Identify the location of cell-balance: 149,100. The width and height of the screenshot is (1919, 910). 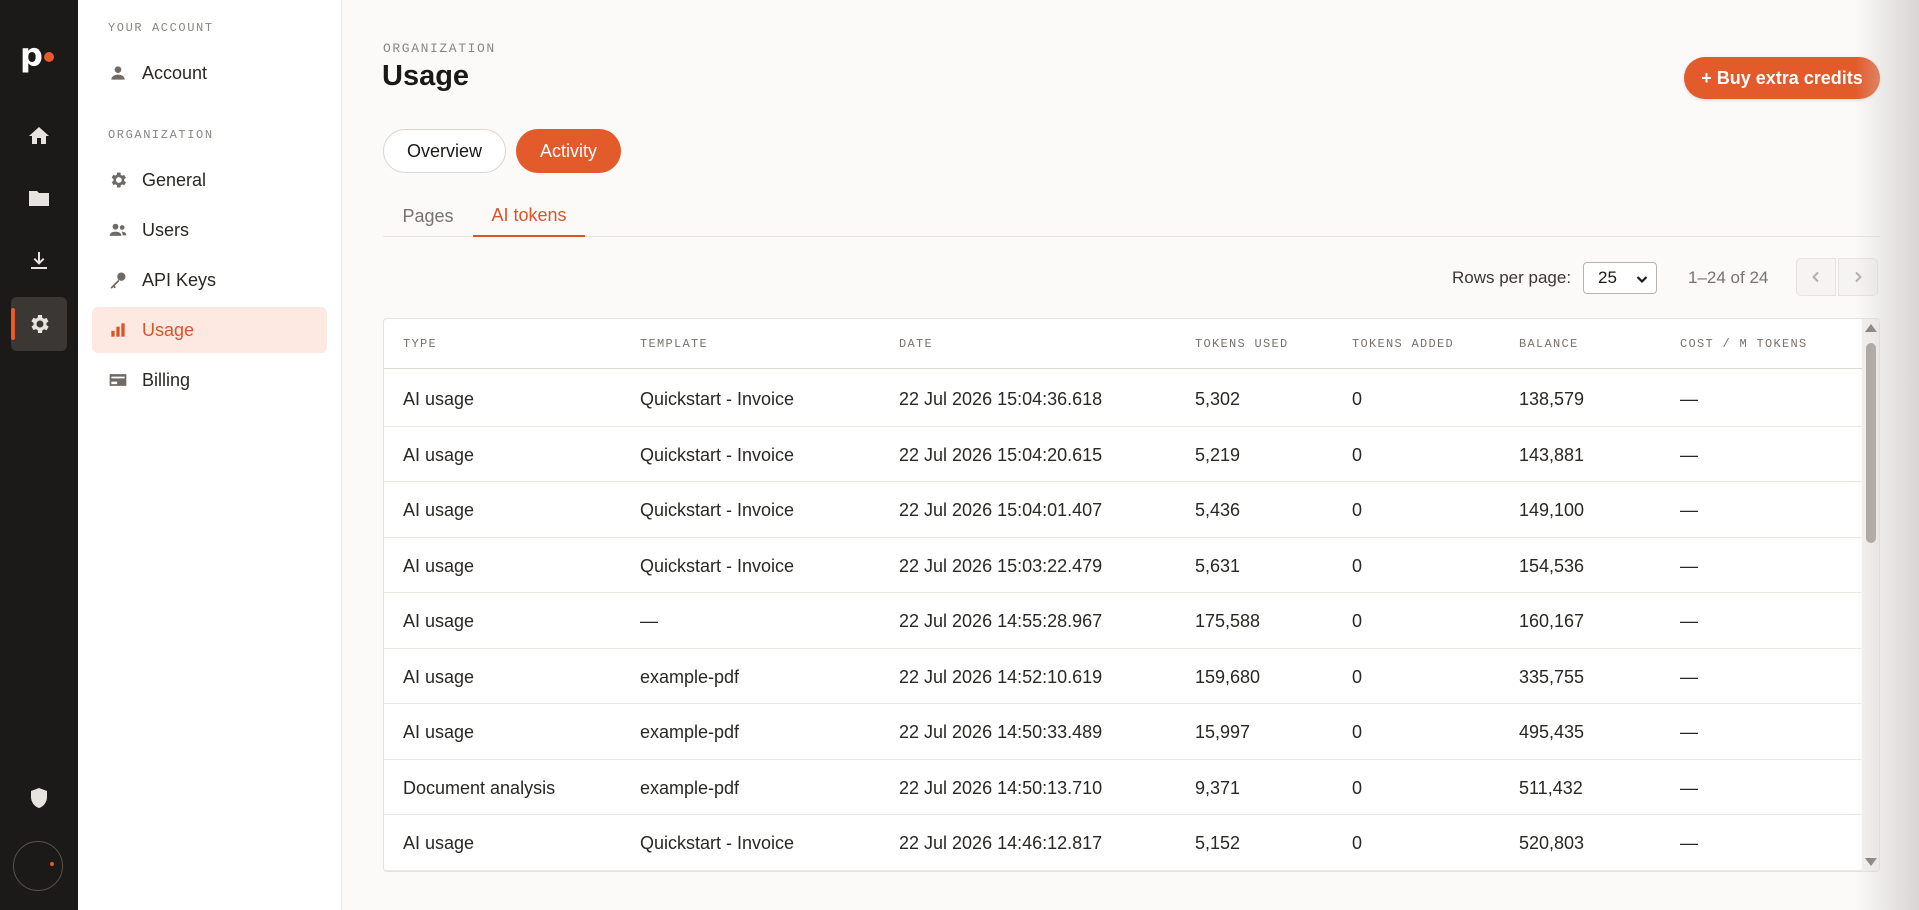
(1552, 510).